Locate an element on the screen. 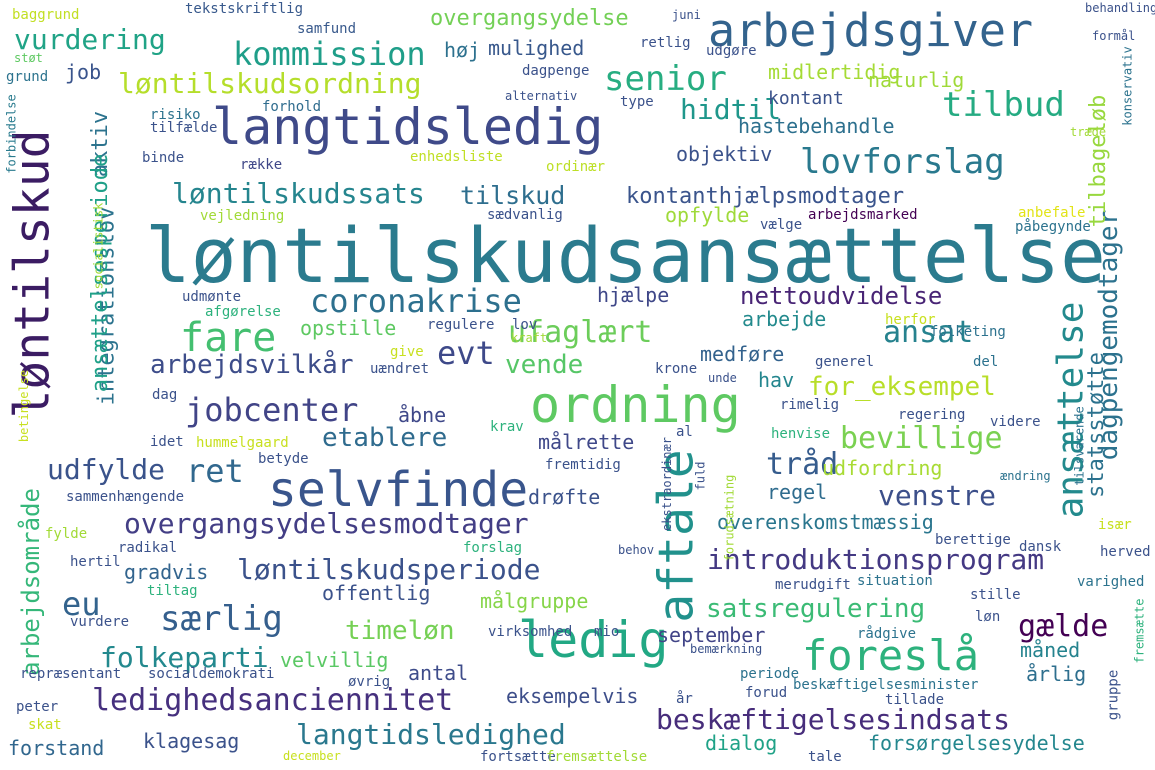 The height and width of the screenshot is (770, 1155). cloud-word: give is located at coordinates (407, 352).